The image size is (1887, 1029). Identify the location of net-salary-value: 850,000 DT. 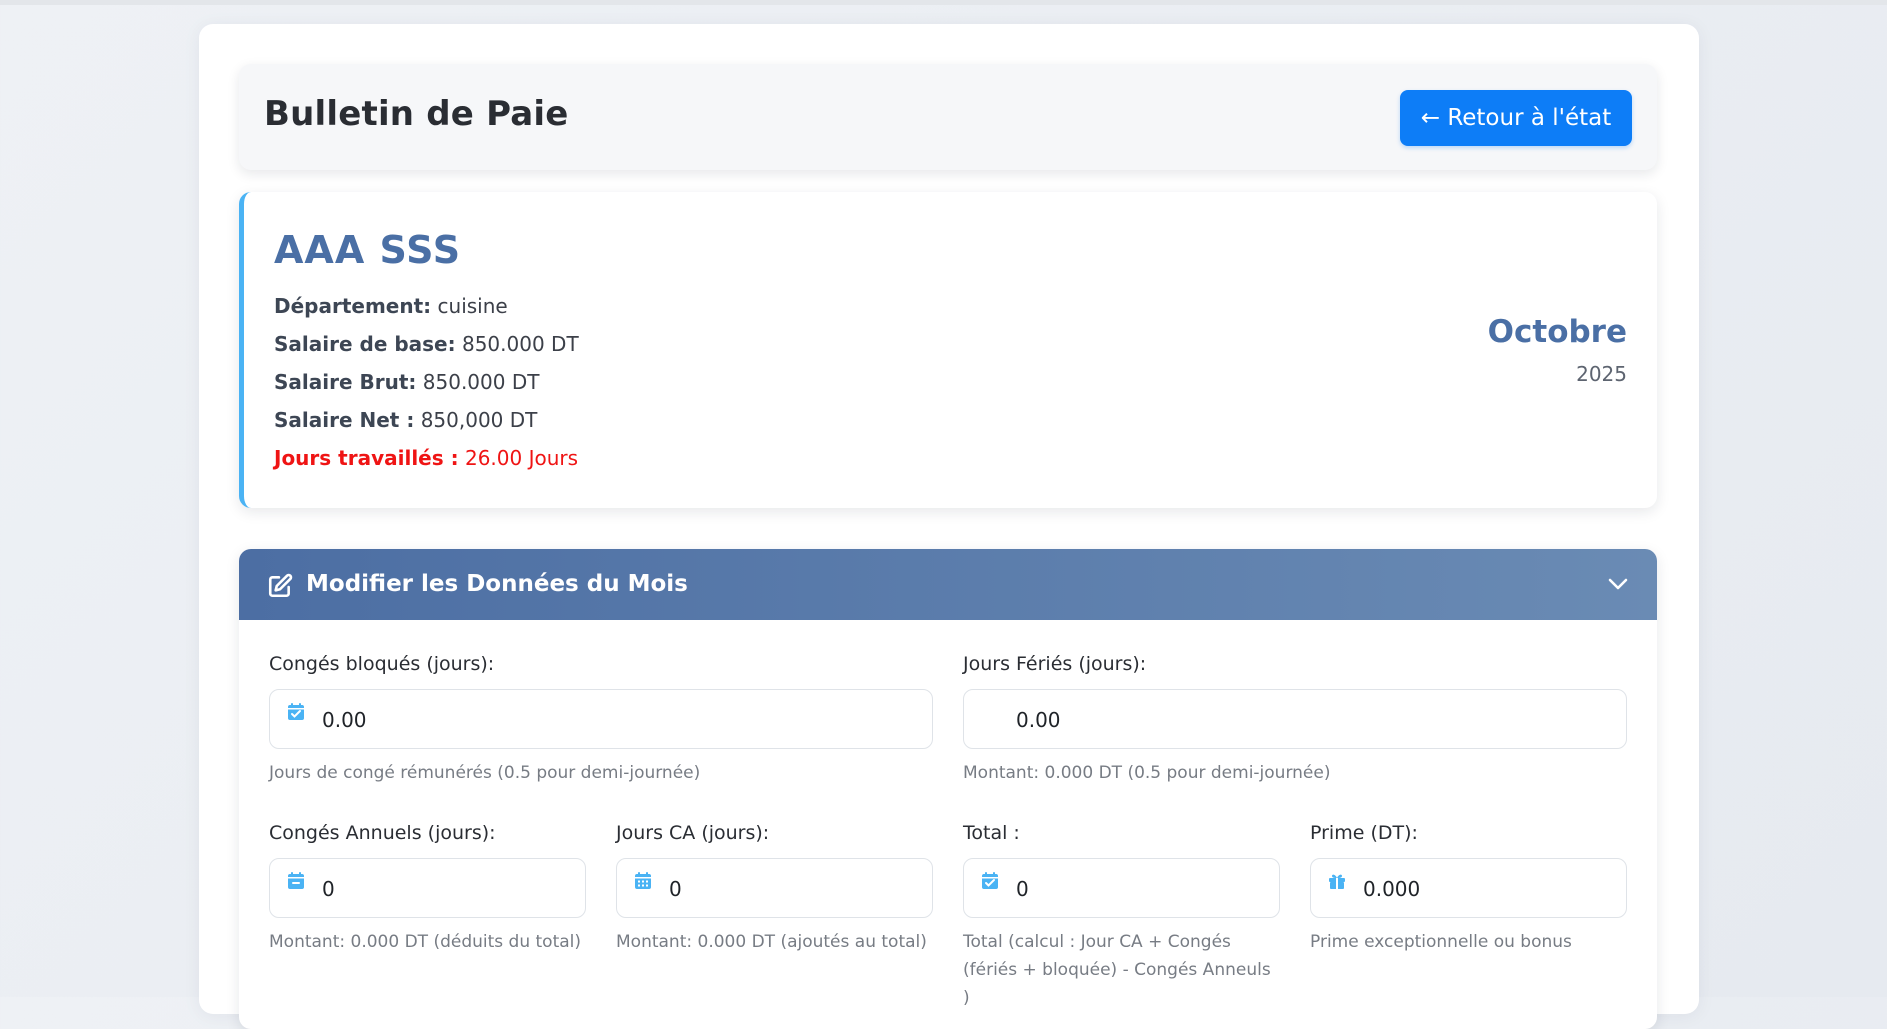
(479, 420).